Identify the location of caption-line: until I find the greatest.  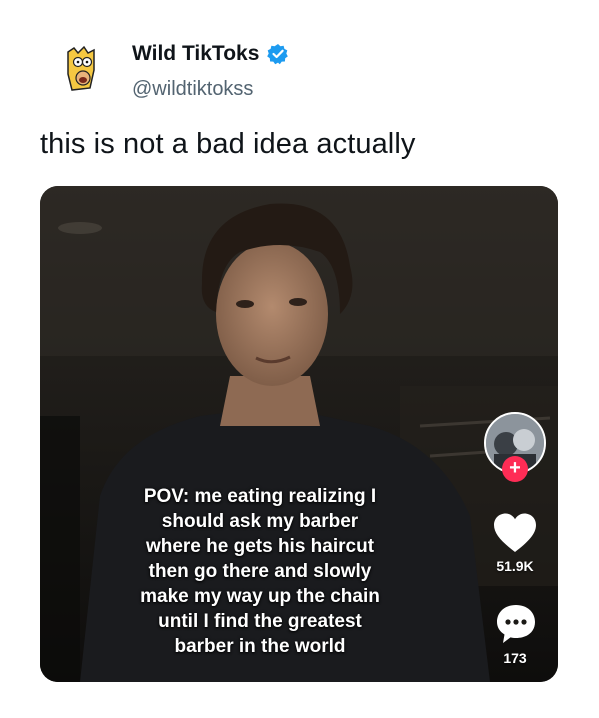
(260, 621).